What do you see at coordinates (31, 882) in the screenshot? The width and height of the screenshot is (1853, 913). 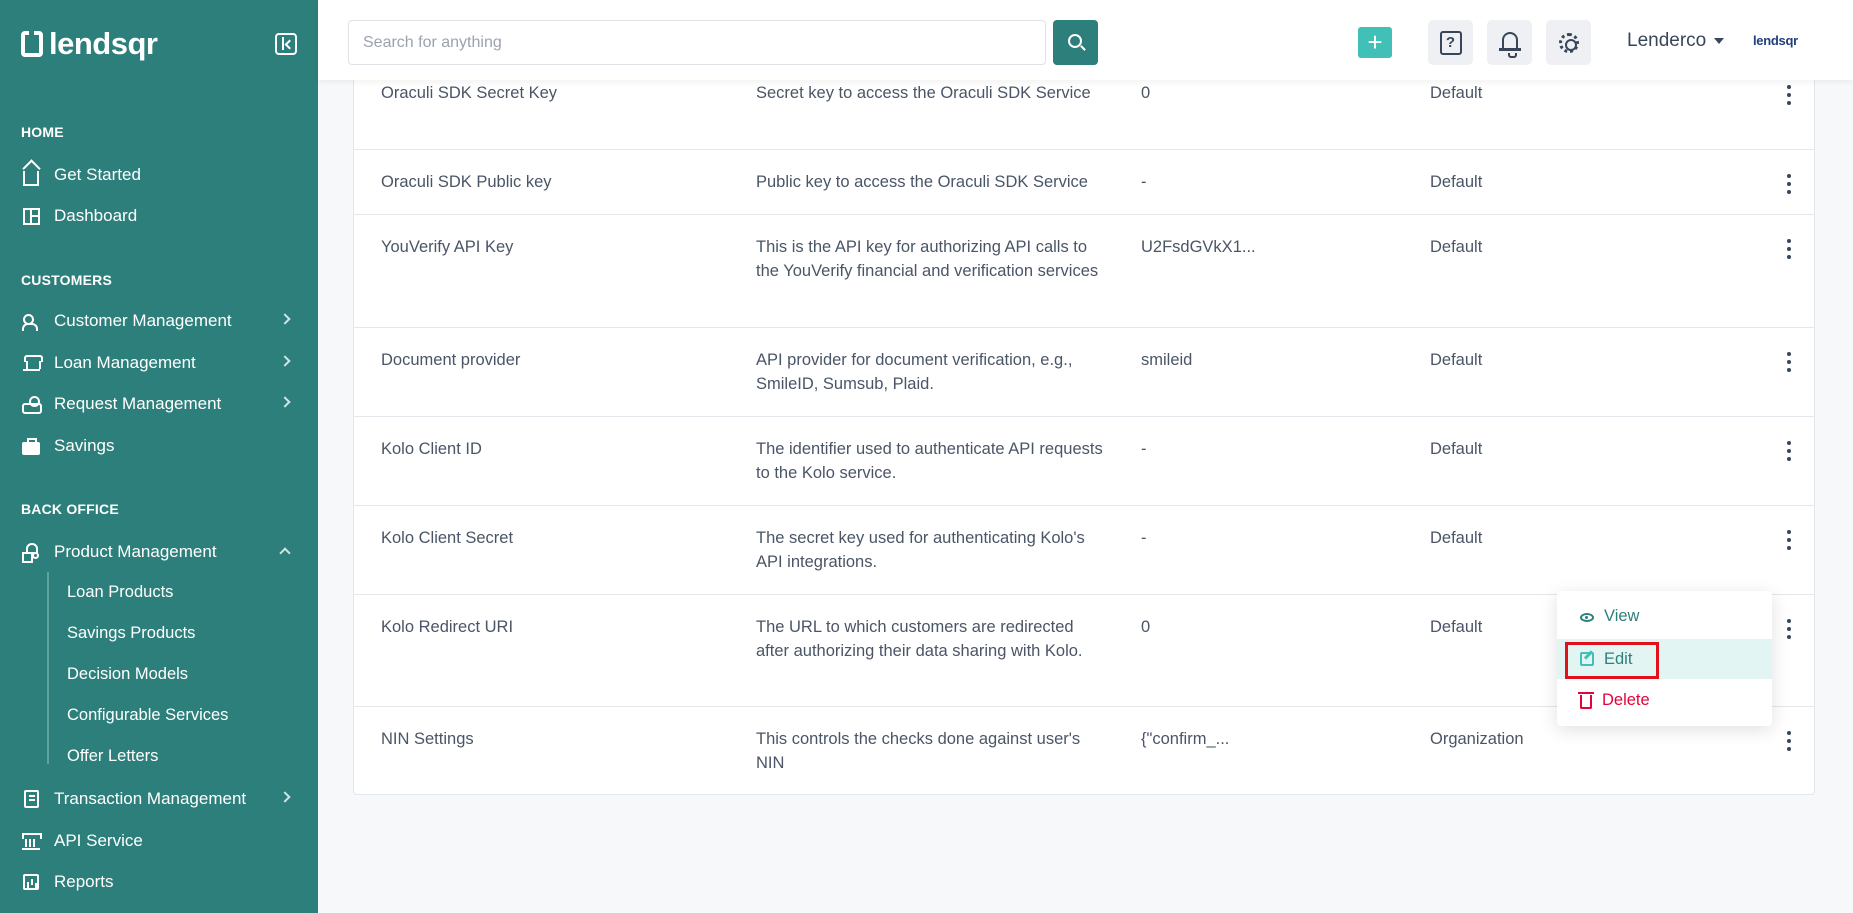 I see `report-icon` at bounding box center [31, 882].